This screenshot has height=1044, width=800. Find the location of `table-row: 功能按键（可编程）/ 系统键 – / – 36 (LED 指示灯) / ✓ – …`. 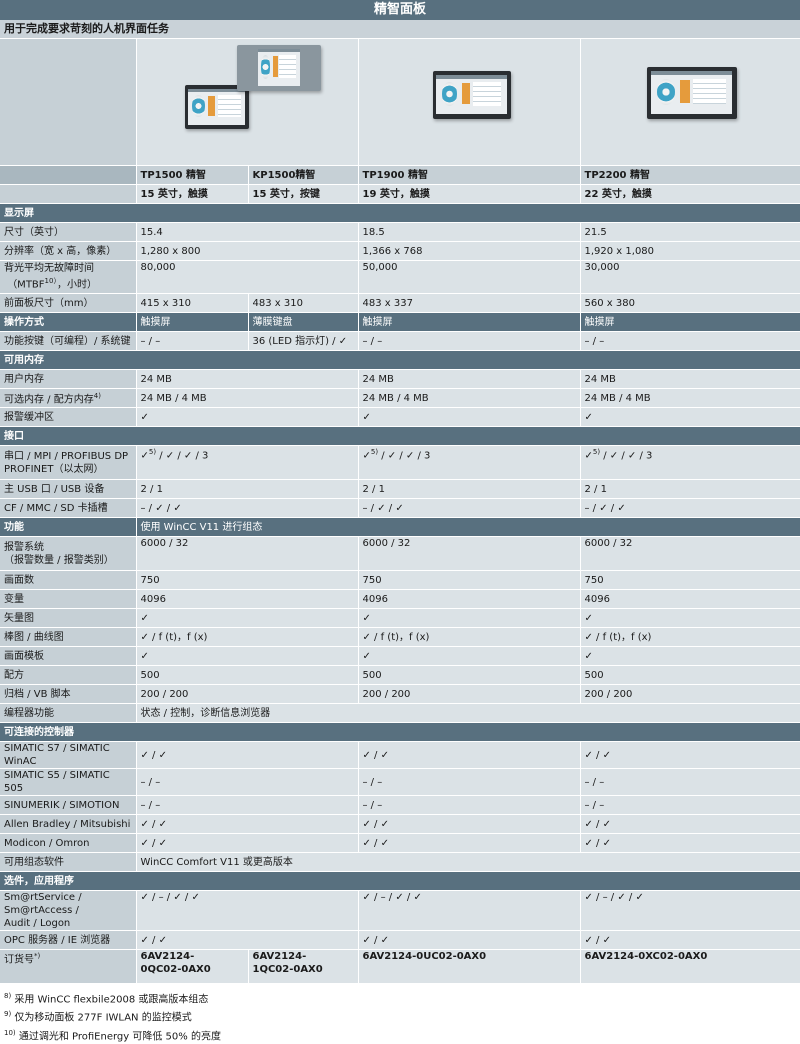

table-row: 功能按键（可编程）/ 系统键 – / – 36 (LED 指示灯) / ✓ – … is located at coordinates (400, 341).